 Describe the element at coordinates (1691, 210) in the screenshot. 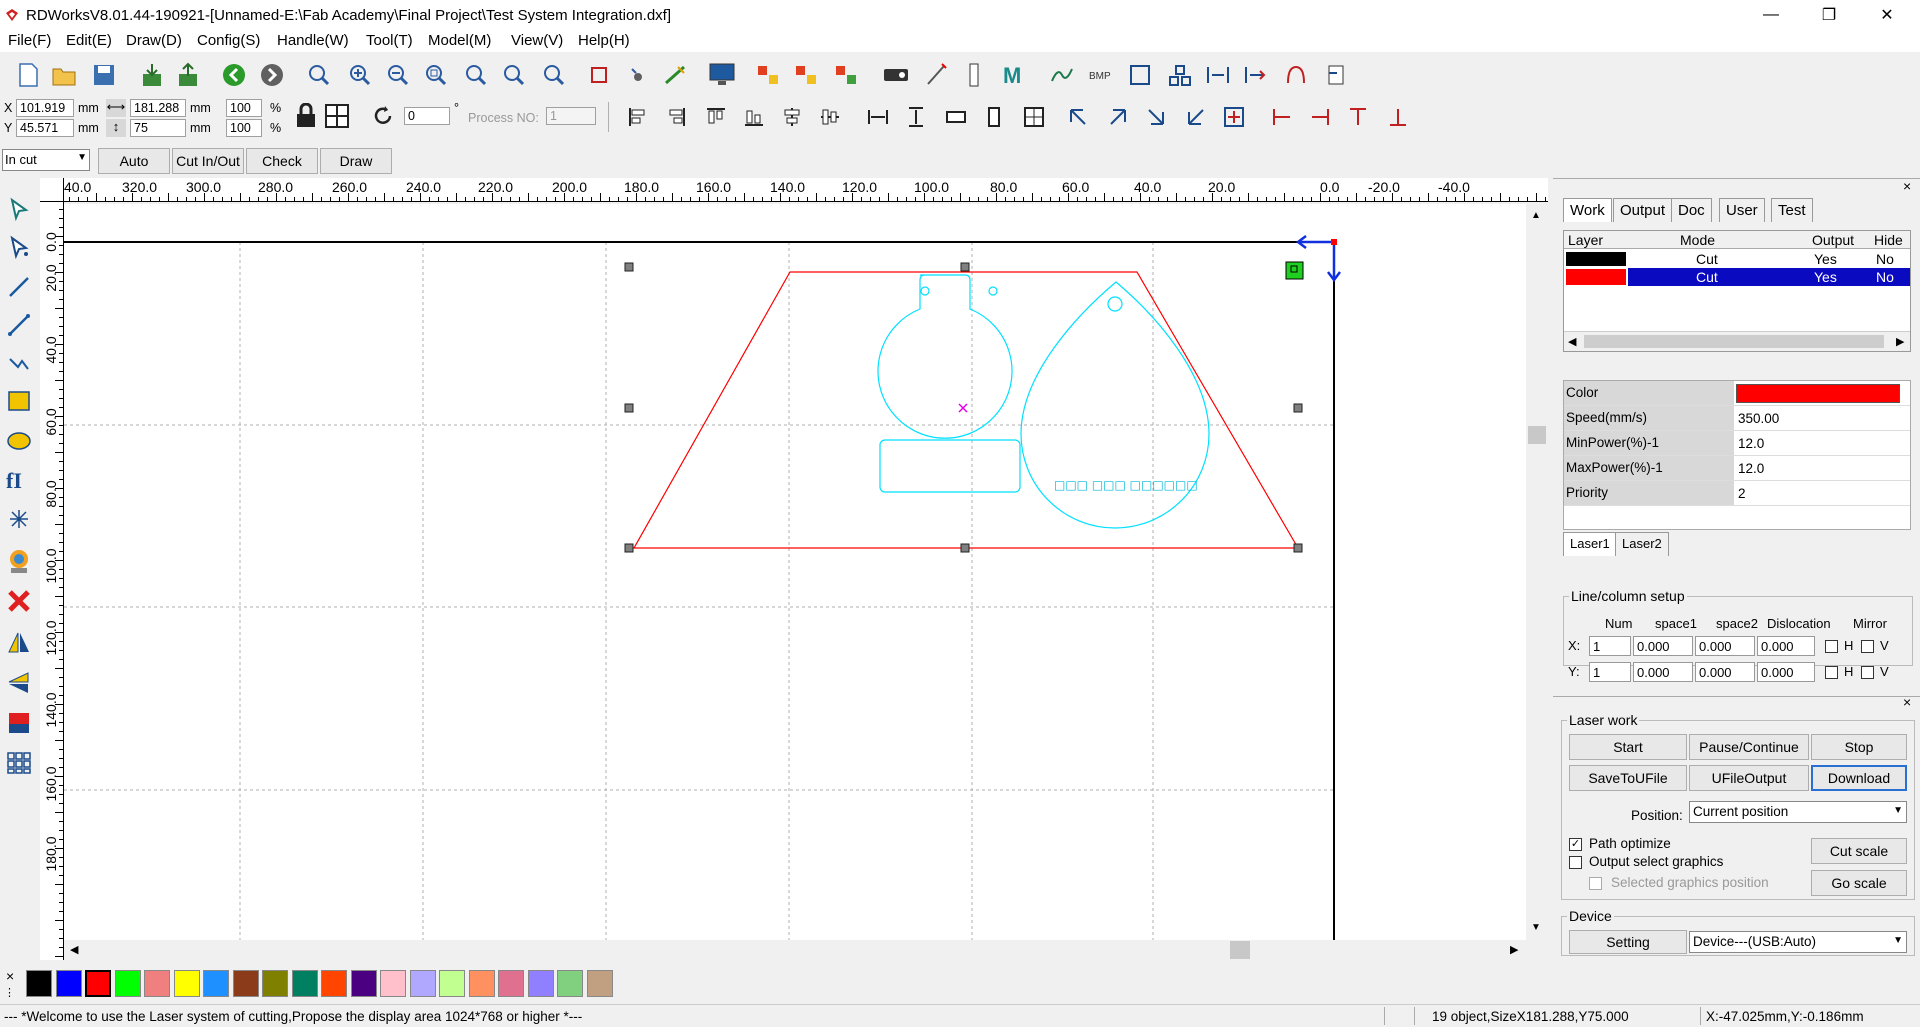

I see `tab-doc: Doc` at that location.